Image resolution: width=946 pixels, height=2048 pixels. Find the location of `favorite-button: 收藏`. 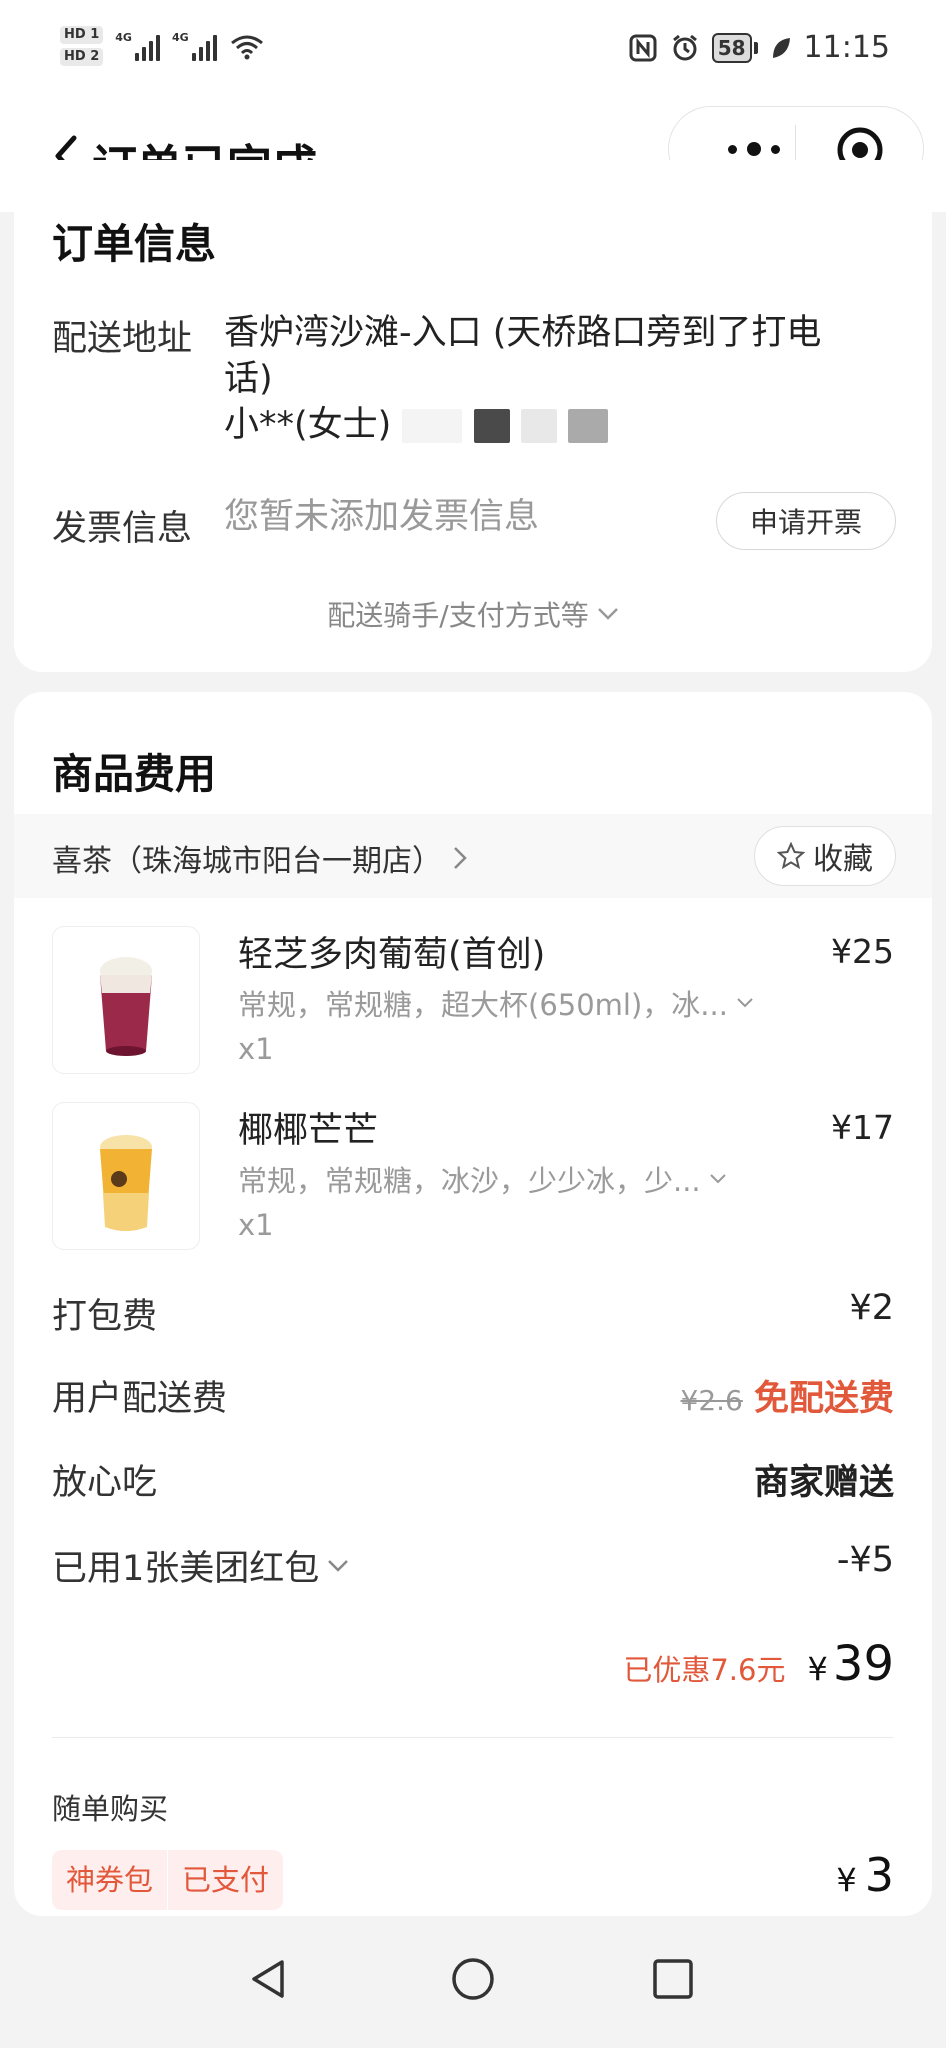

favorite-button: 收藏 is located at coordinates (825, 856).